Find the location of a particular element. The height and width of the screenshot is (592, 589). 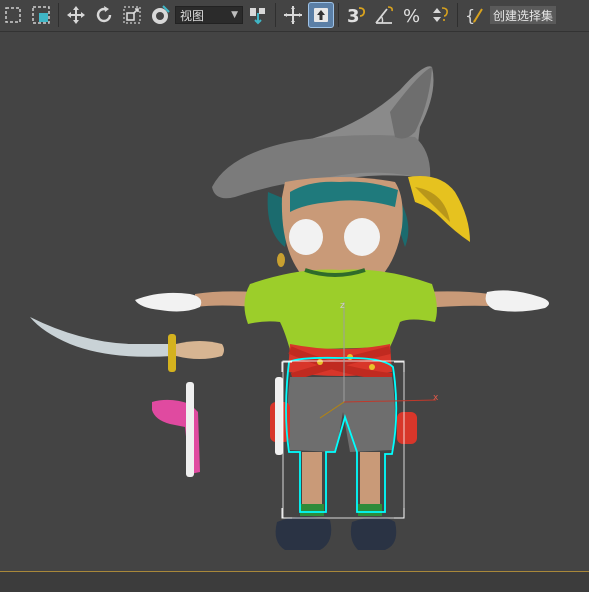

percent-snap-label: % is located at coordinates (411, 16).